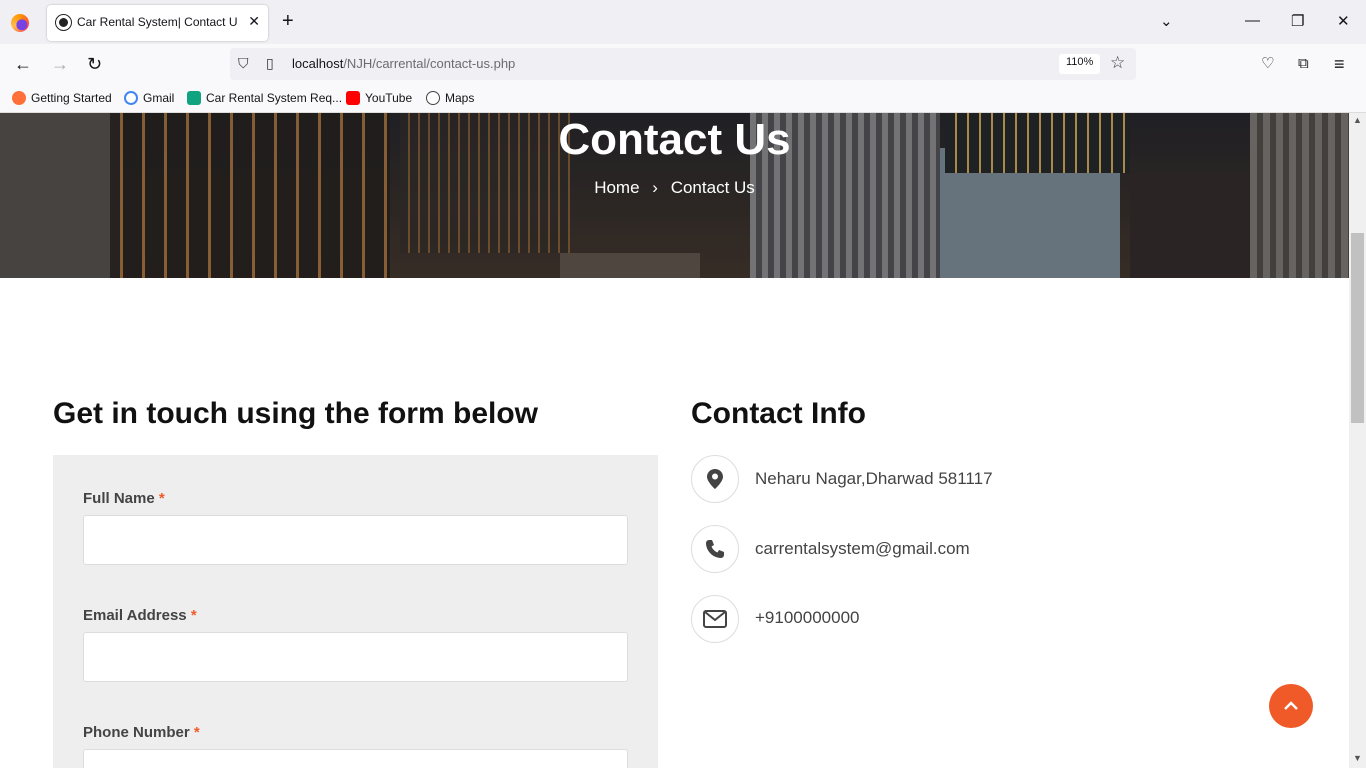 The image size is (1366, 768). I want to click on browser-tab: Car Rental System| Contact Us I ✕, so click(157, 23).